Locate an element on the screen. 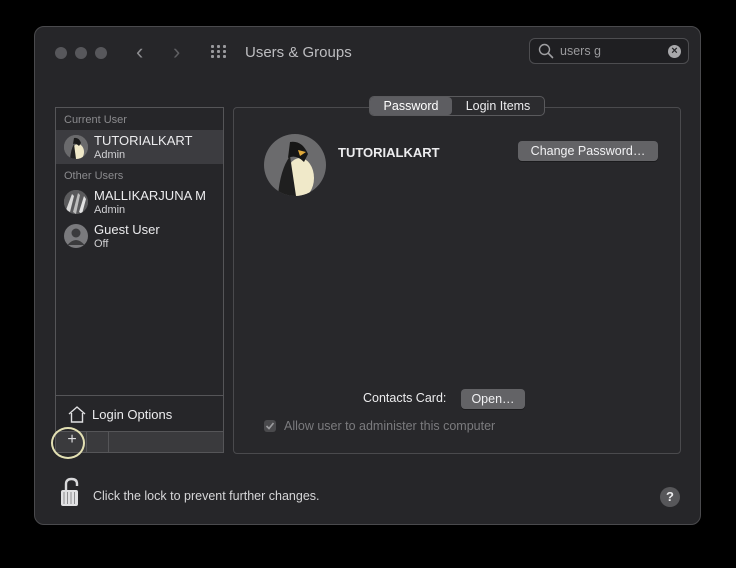 This screenshot has width=736, height=568. account-avatar is located at coordinates (295, 165).